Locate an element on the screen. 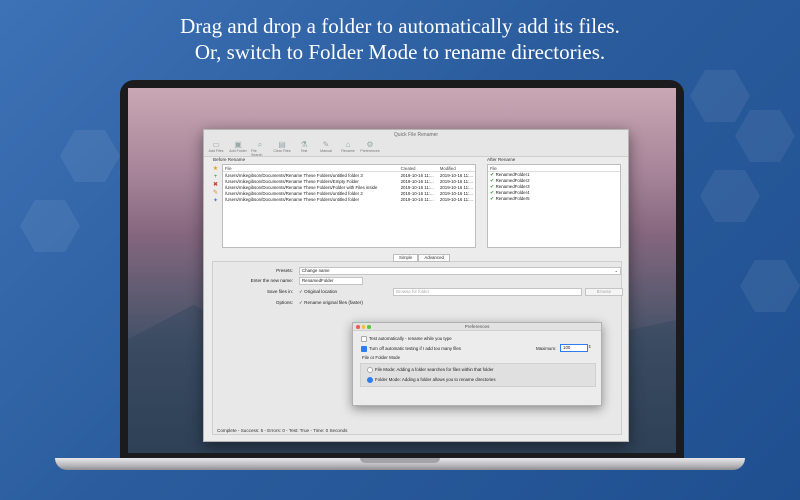 The image size is (800, 500). minimize-window-icon is located at coordinates (363, 327).